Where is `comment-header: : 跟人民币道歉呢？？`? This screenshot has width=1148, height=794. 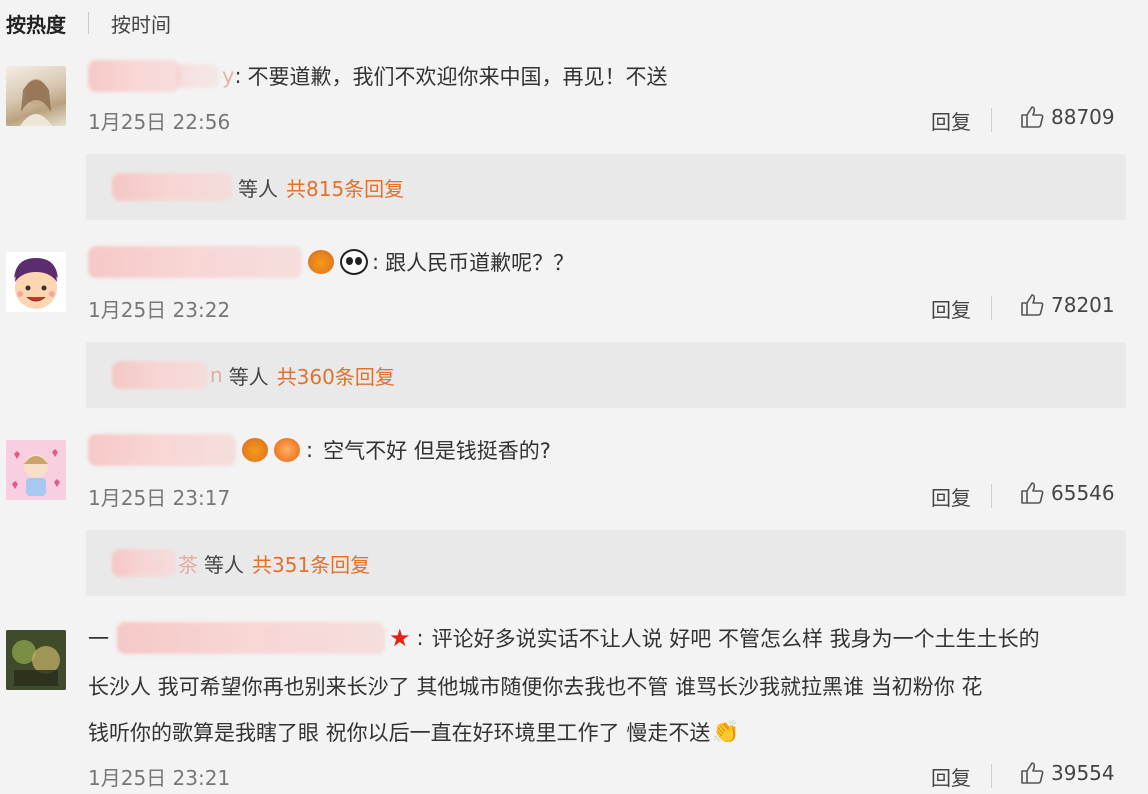 comment-header: : 跟人民币道歉呢？？ is located at coordinates (331, 262).